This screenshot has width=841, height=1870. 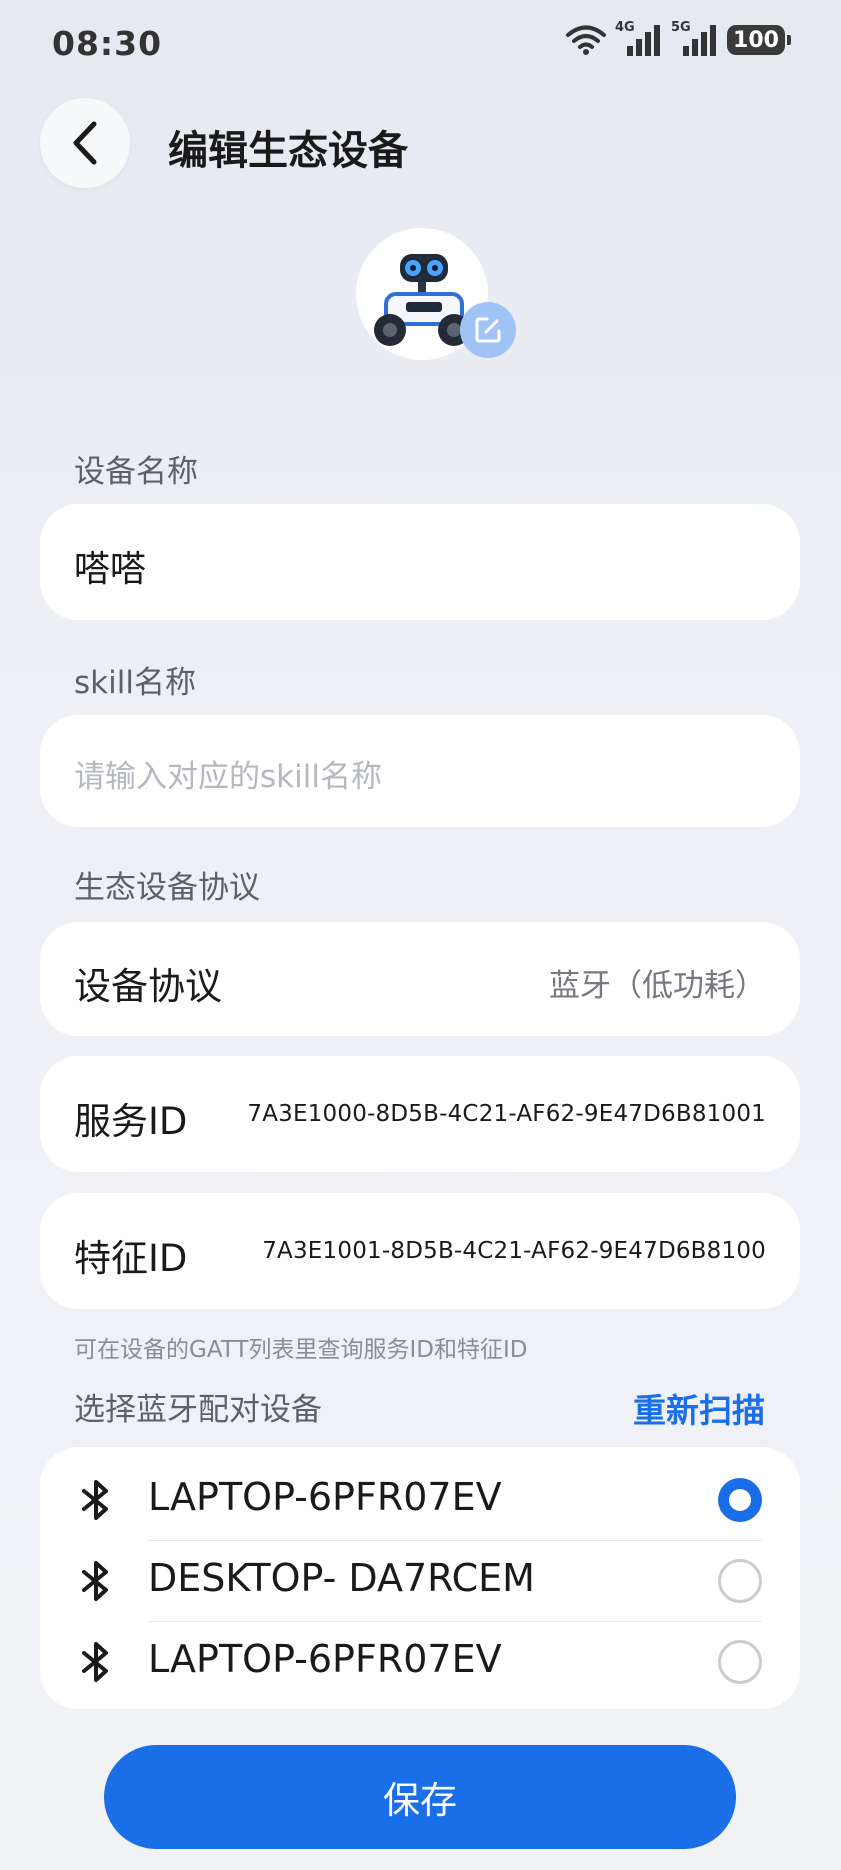 What do you see at coordinates (695, 39) in the screenshot?
I see `signal-icon: 5G` at bounding box center [695, 39].